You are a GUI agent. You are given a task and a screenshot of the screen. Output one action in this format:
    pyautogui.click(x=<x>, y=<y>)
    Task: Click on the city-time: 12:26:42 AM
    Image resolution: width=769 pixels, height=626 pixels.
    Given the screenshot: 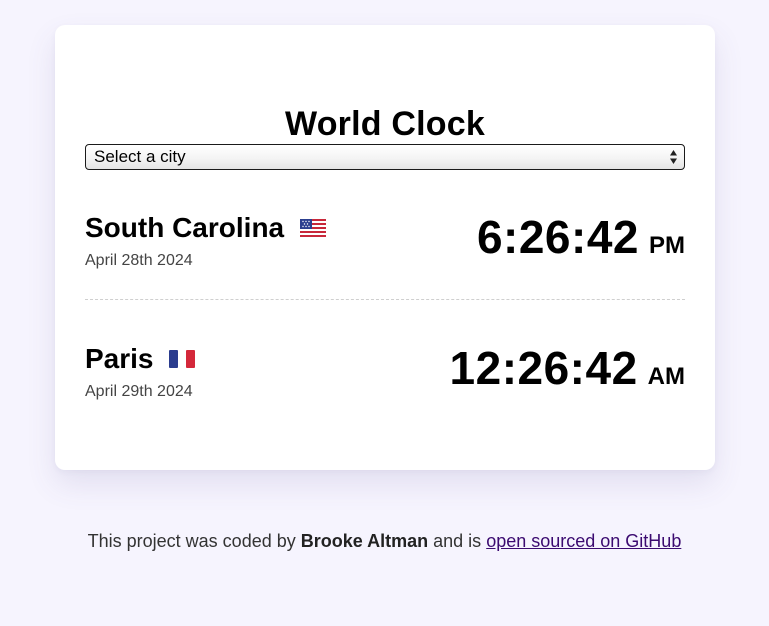 What is the action you would take?
    pyautogui.click(x=567, y=368)
    